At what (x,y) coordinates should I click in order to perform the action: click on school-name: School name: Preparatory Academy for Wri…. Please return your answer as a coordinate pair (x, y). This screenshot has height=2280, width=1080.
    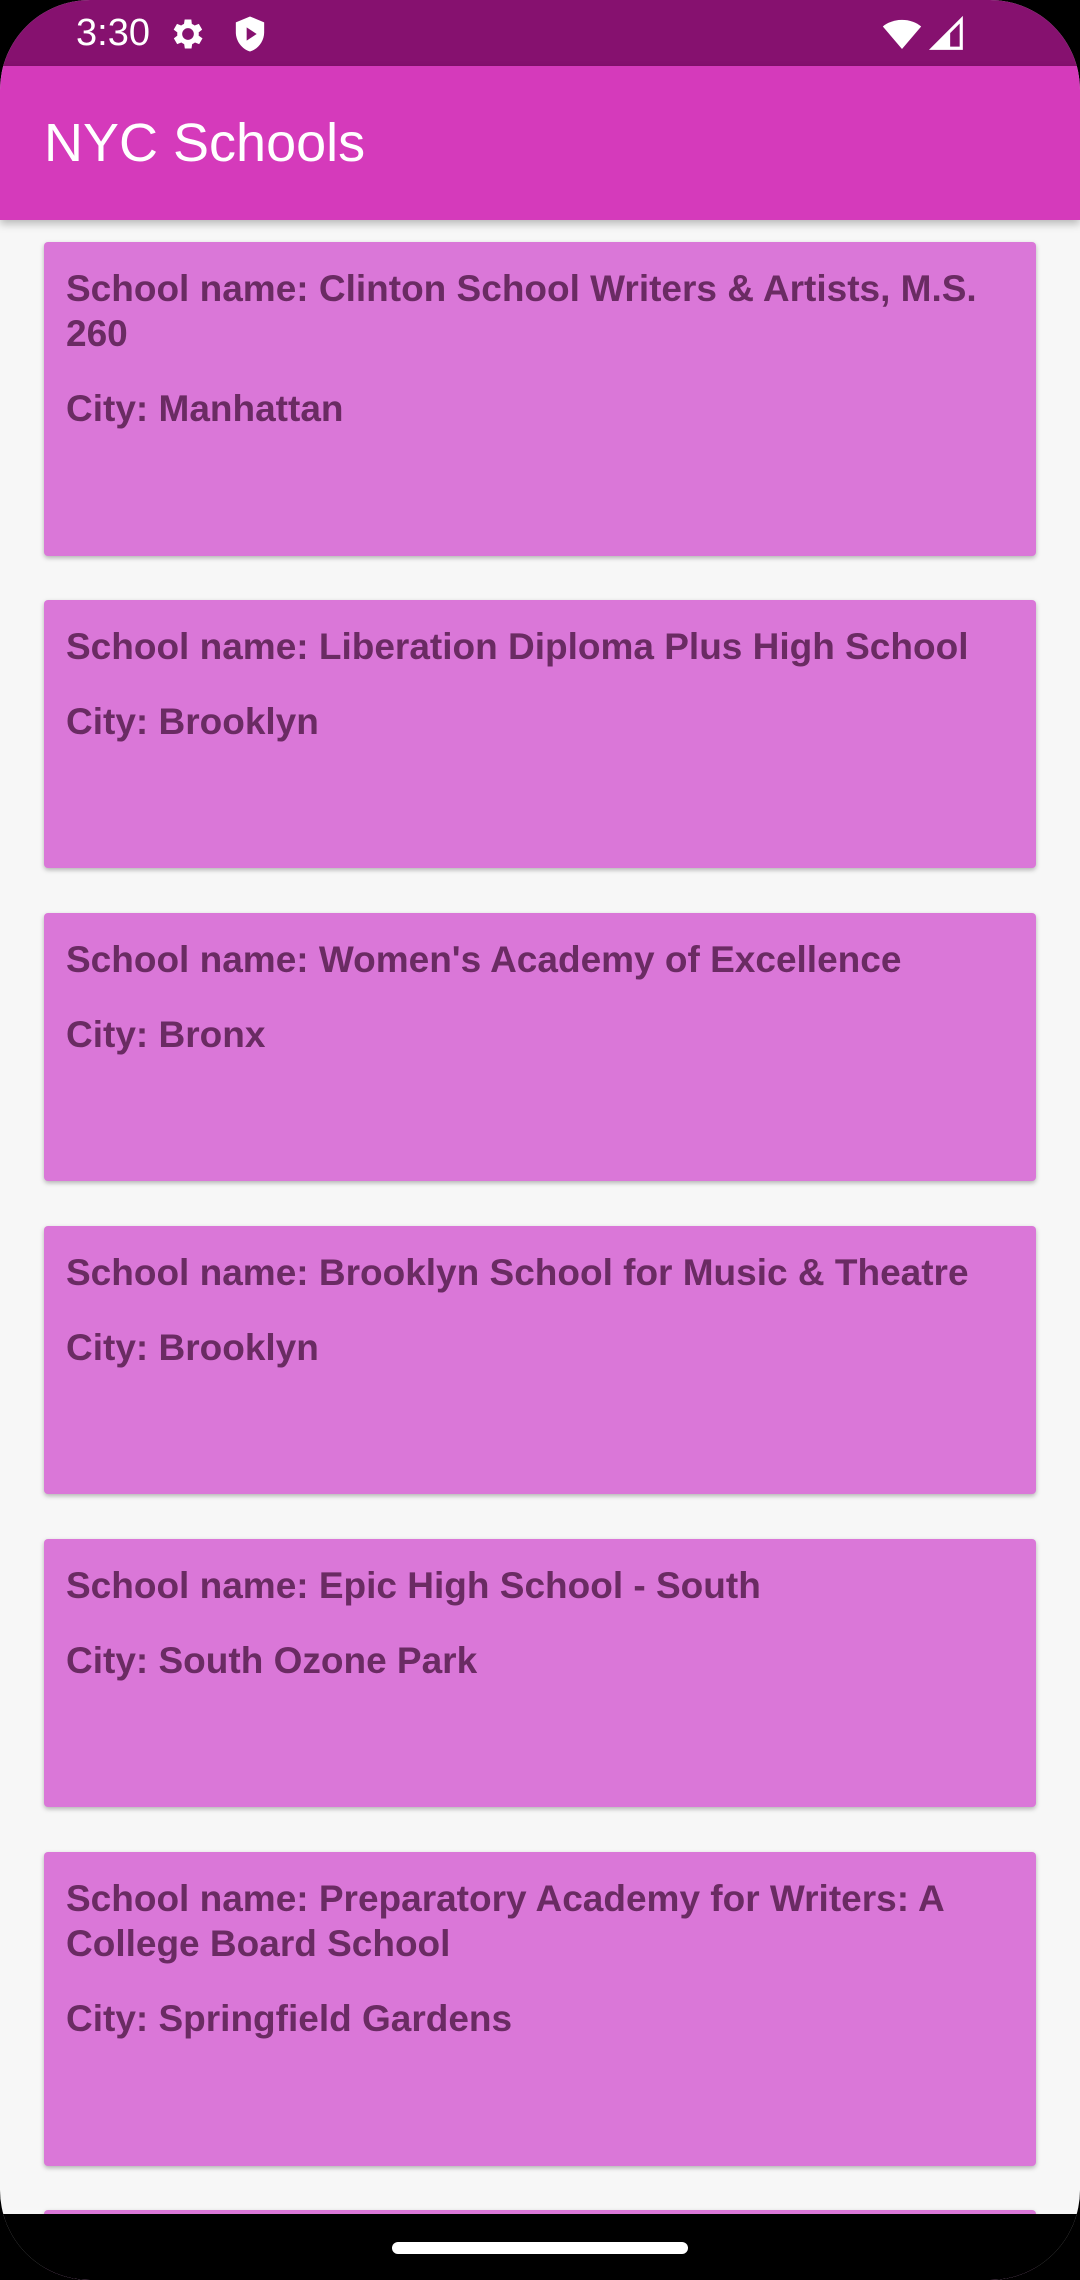
    Looking at the image, I should click on (505, 1921).